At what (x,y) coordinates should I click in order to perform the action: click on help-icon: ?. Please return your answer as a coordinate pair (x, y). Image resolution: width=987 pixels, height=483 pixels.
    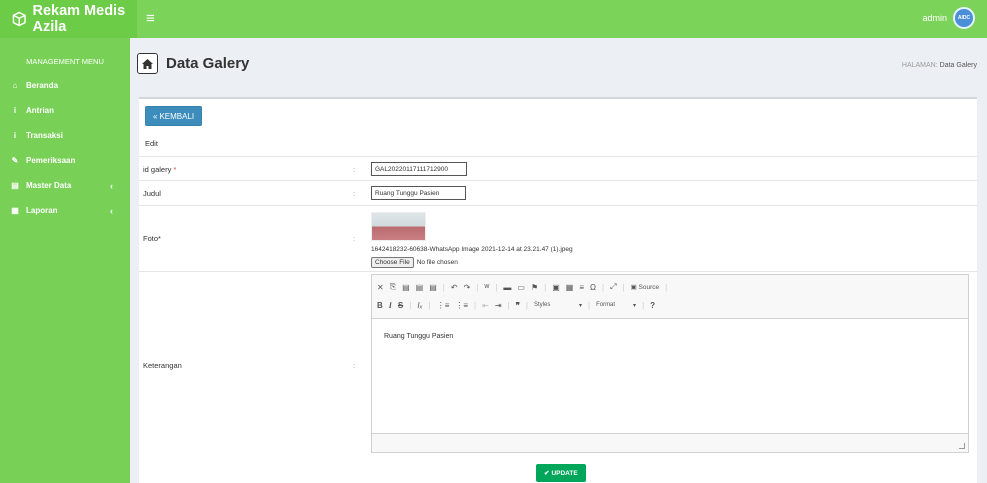
    Looking at the image, I should click on (652, 305).